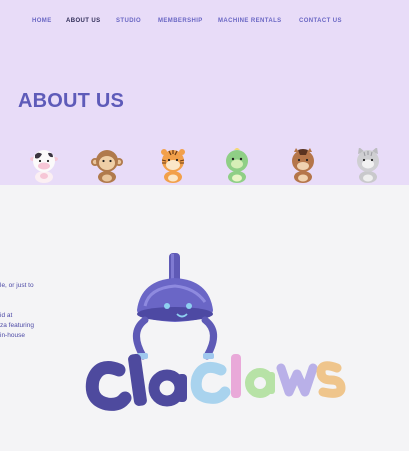 This screenshot has width=409, height=451. Describe the element at coordinates (180, 21) in the screenshot. I see `nav-membership-link: MEMBERSHIP` at that location.